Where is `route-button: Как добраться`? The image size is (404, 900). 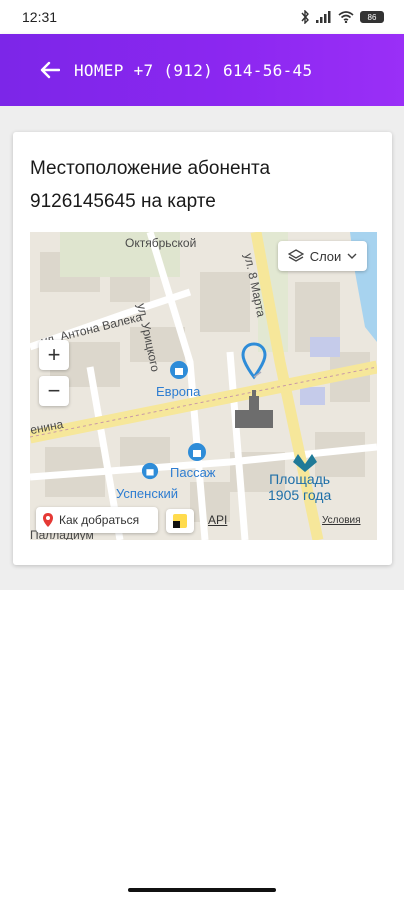
route-button: Как добраться is located at coordinates (97, 520).